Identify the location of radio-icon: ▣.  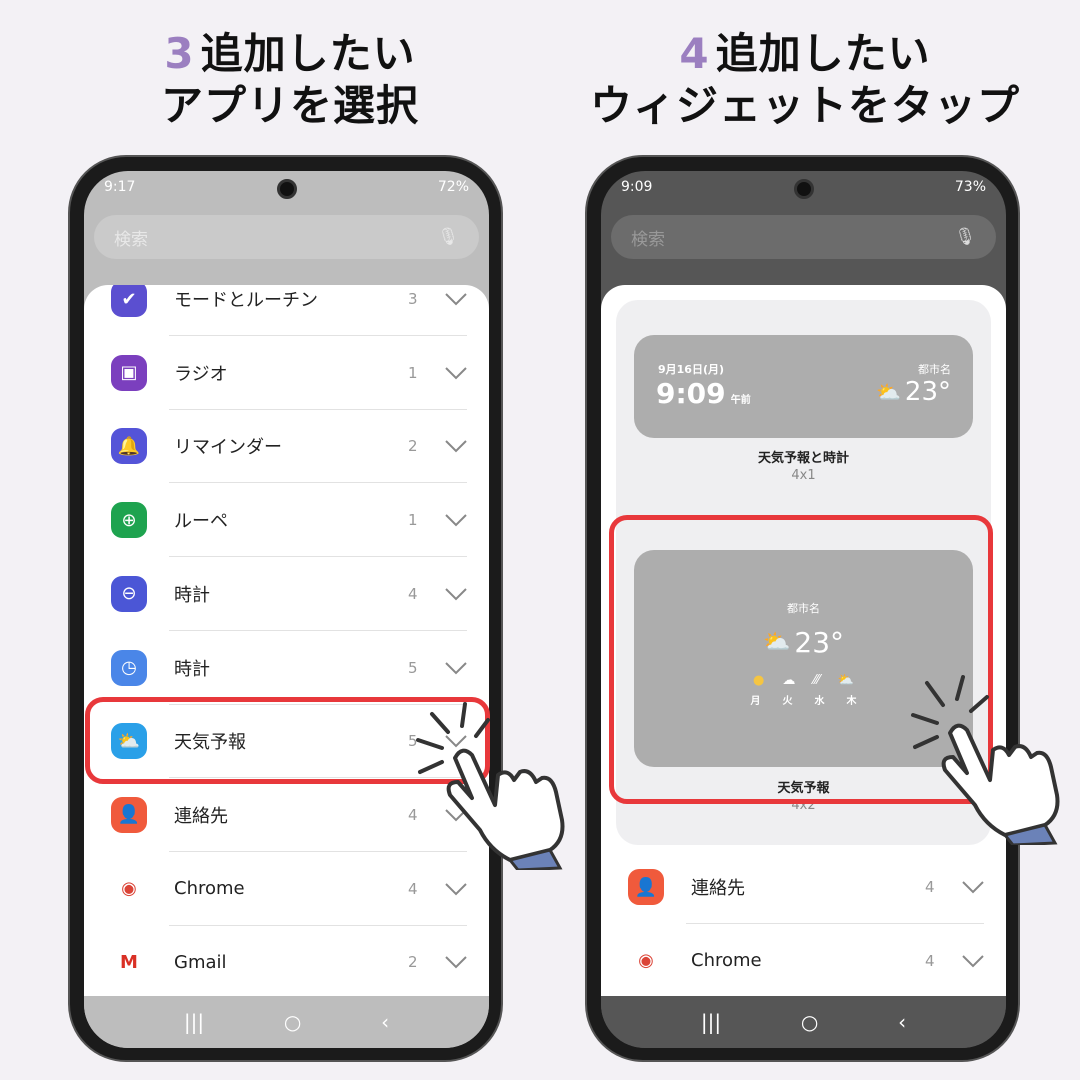
(129, 372).